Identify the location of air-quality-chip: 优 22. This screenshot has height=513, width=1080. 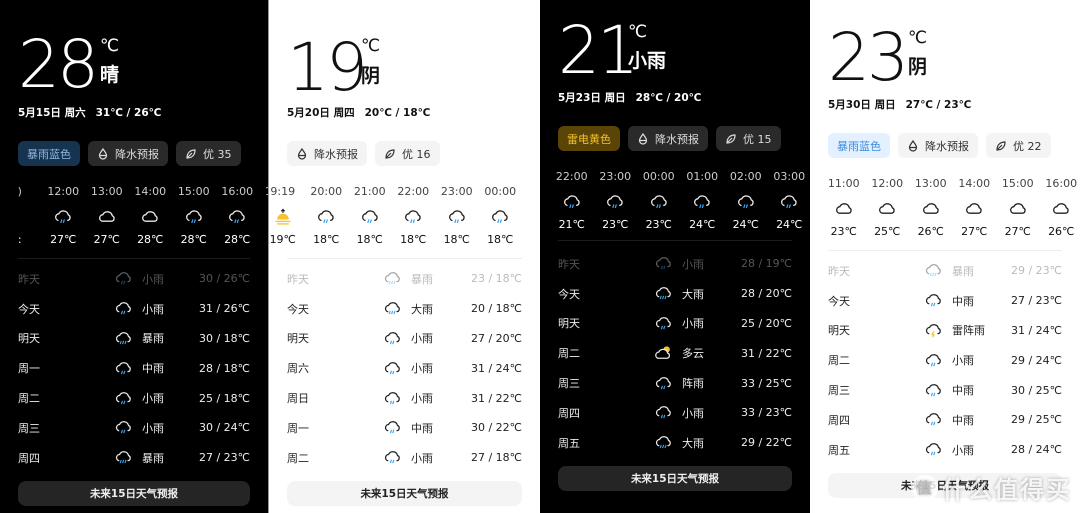
(1018, 145).